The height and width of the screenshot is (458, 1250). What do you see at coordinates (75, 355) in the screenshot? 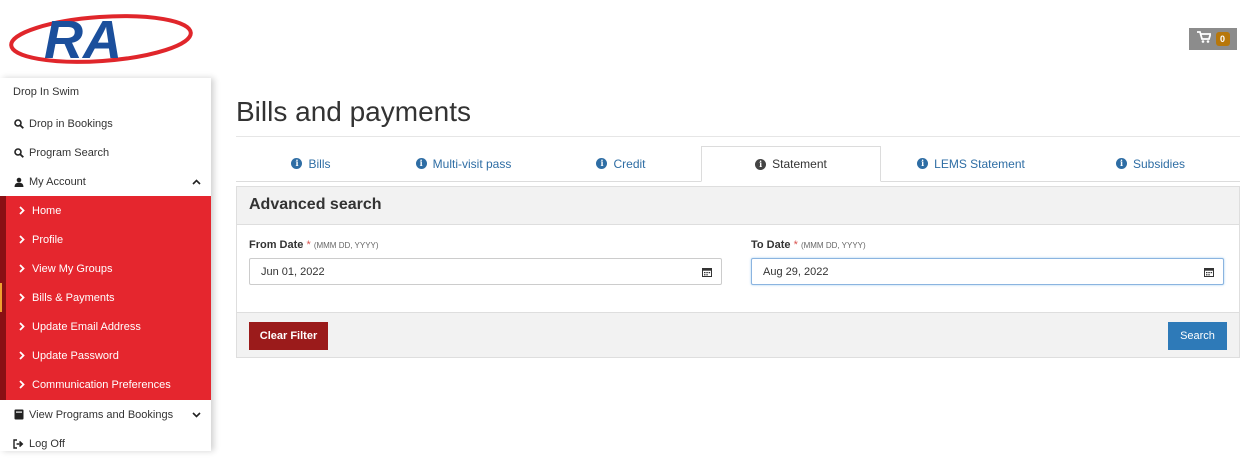
I see `sidebar-item-label: Update Password` at bounding box center [75, 355].